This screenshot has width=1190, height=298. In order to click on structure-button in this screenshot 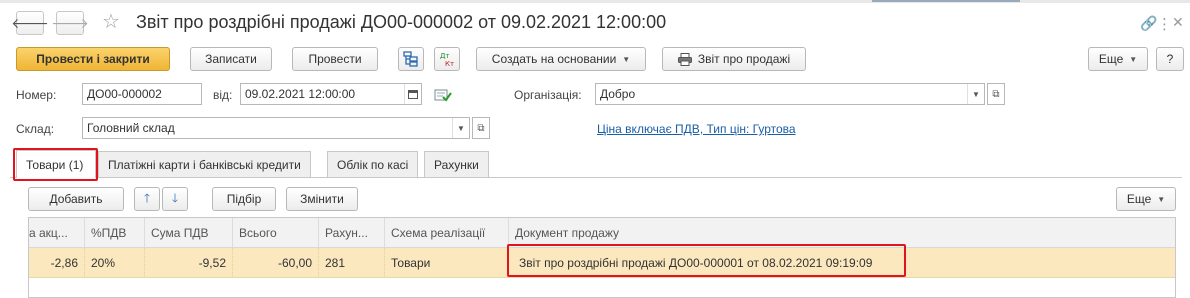, I will do `click(411, 59)`.